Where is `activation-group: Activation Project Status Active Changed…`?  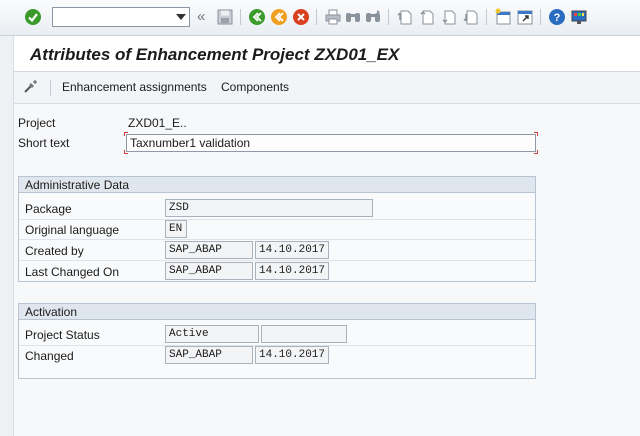
activation-group: Activation Project Status Active Changed… is located at coordinates (277, 341).